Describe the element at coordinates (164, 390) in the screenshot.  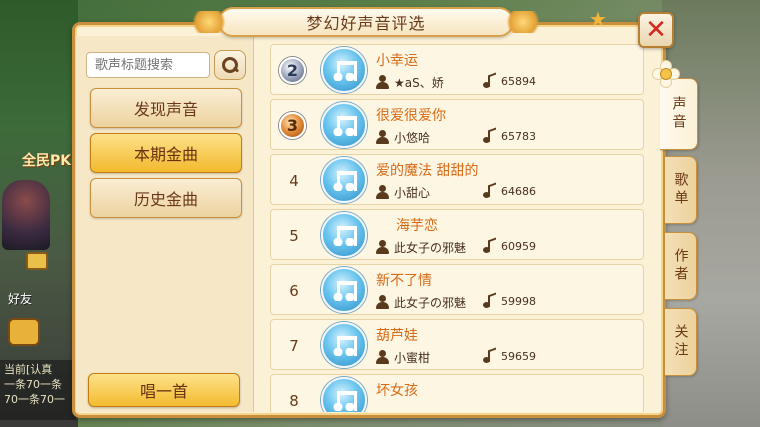
I see `sing-button: 唱一首` at that location.